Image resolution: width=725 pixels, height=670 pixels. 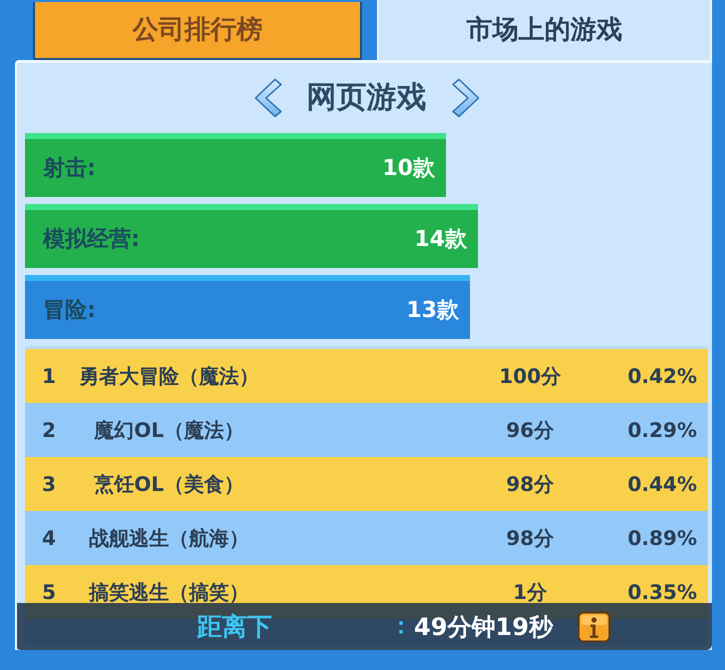 I want to click on tab: 市场上的游戏, so click(x=544, y=30).